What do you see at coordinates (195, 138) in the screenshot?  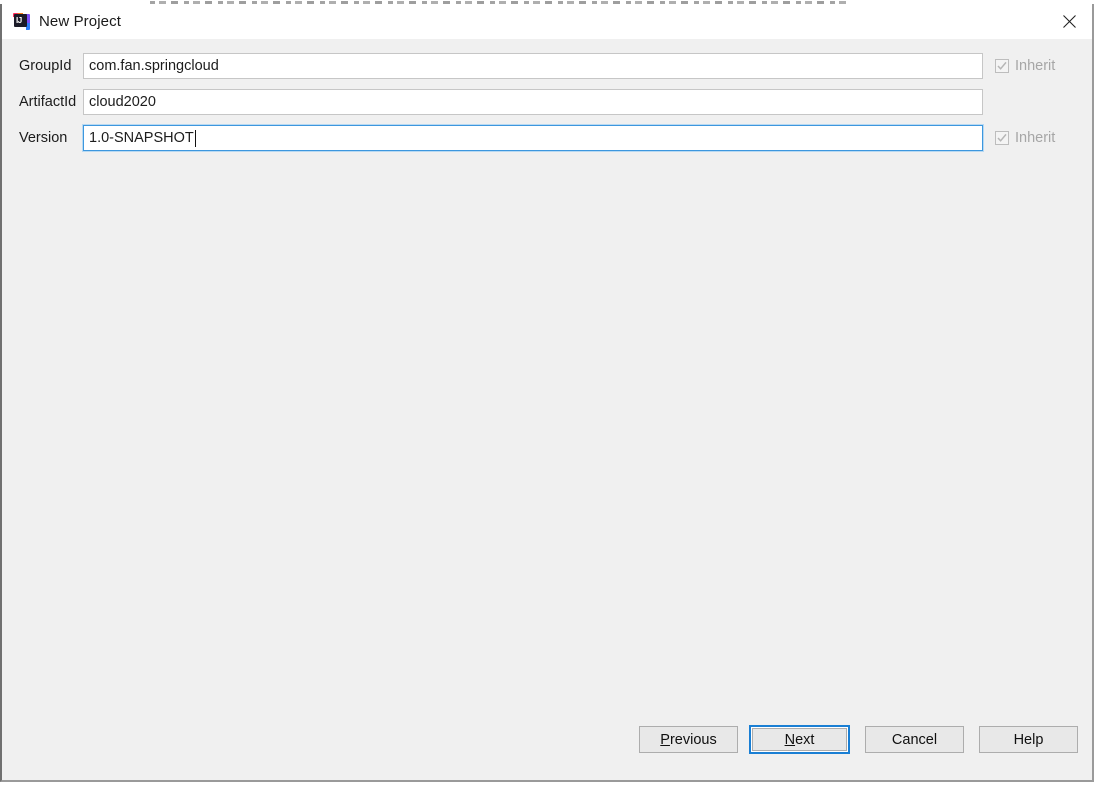 I see `text-caret` at bounding box center [195, 138].